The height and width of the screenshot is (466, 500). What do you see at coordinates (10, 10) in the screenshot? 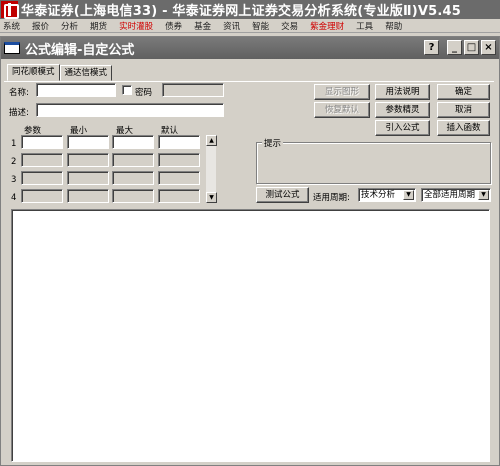
I see `app-logo-icon` at bounding box center [10, 10].